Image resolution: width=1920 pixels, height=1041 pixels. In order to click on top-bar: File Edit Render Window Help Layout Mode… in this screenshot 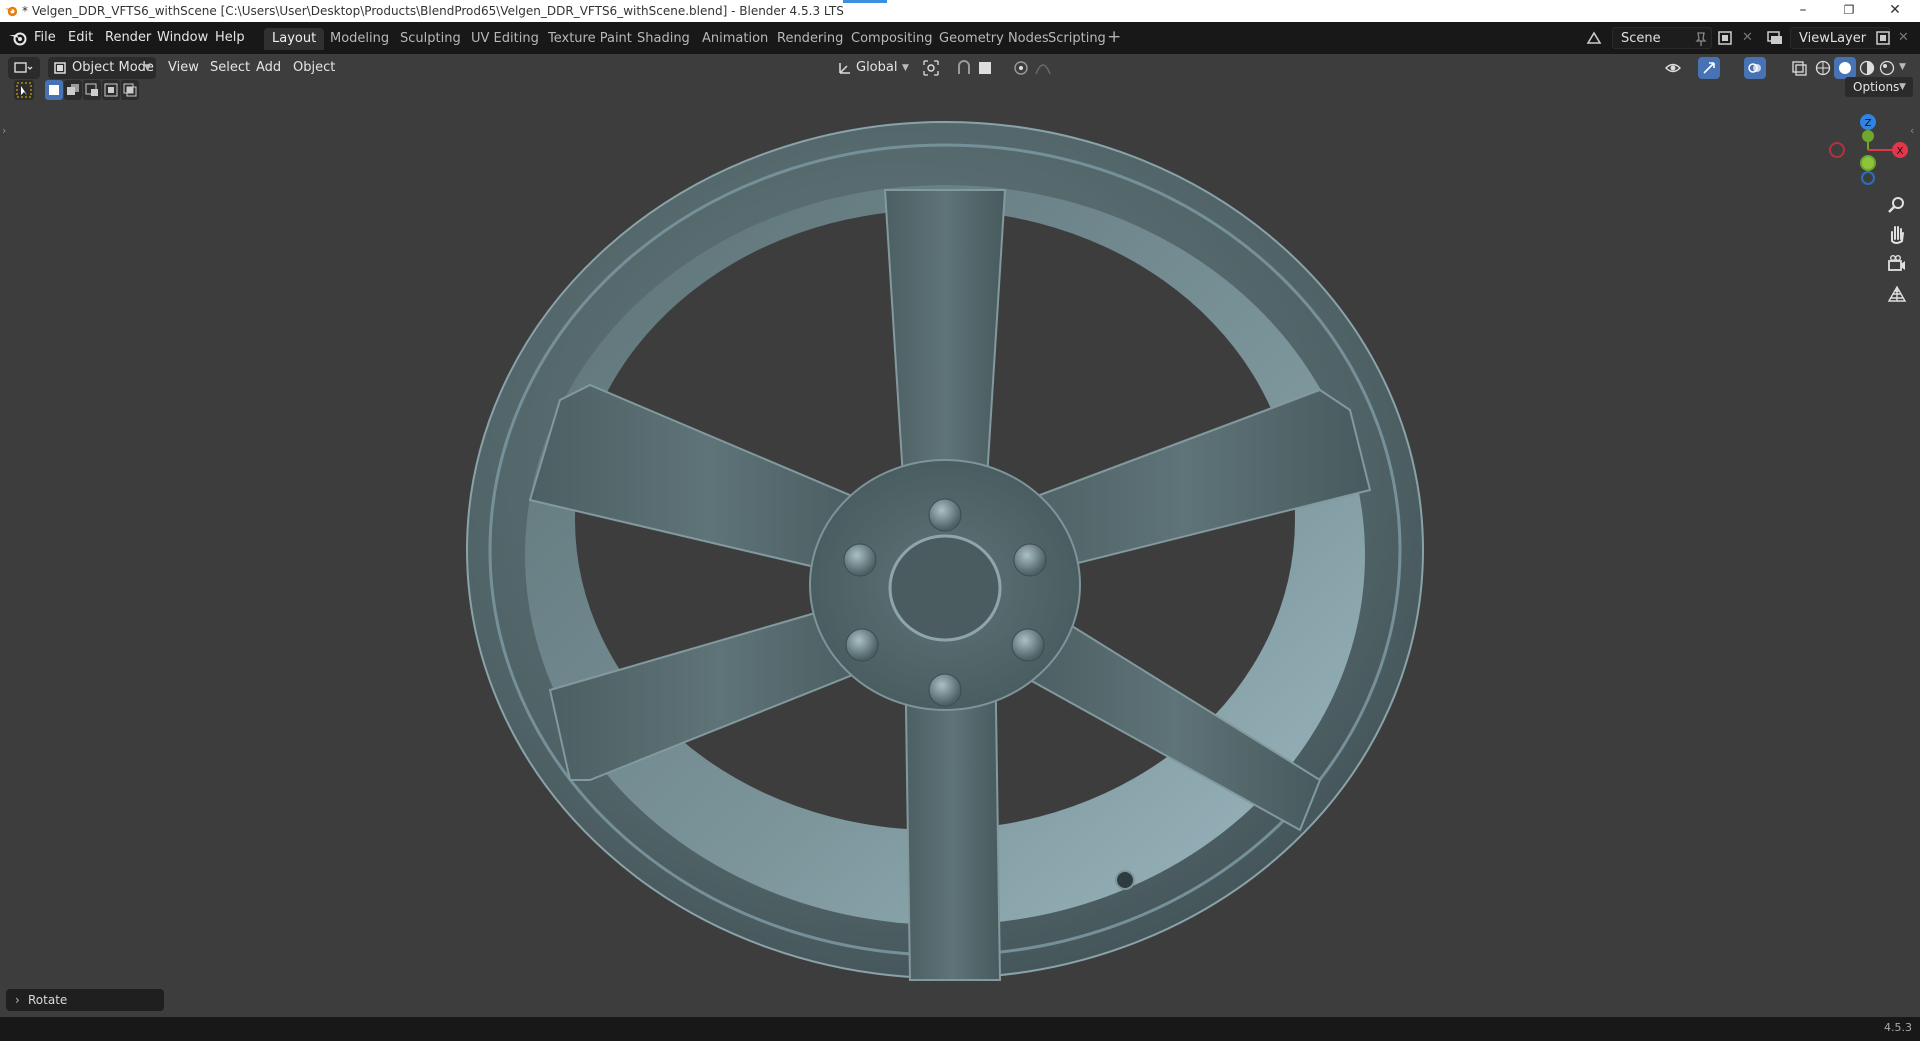, I will do `click(960, 38)`.